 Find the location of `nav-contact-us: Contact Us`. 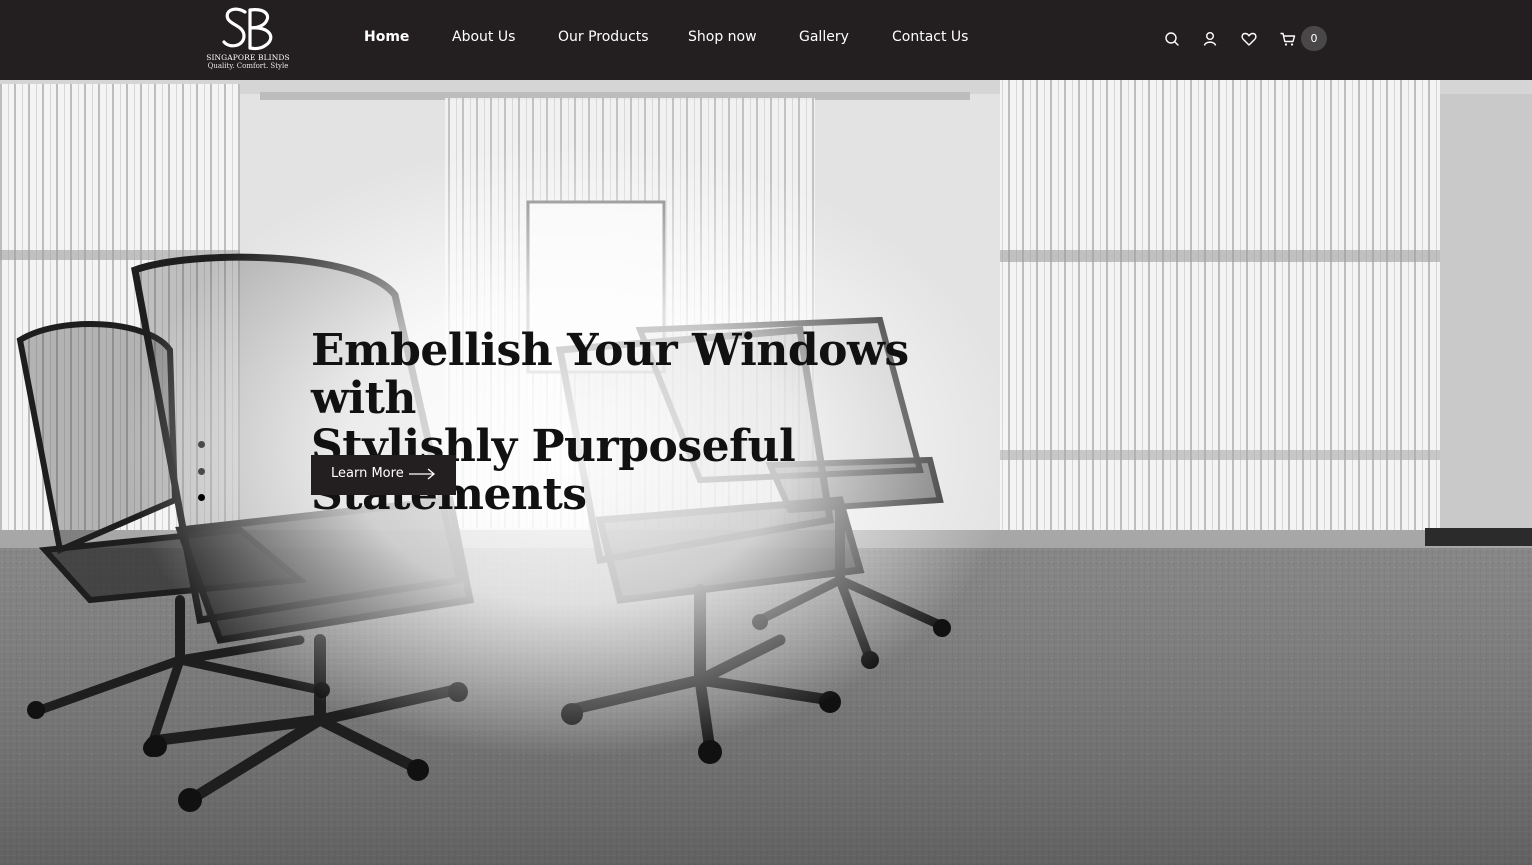

nav-contact-us: Contact Us is located at coordinates (930, 37).